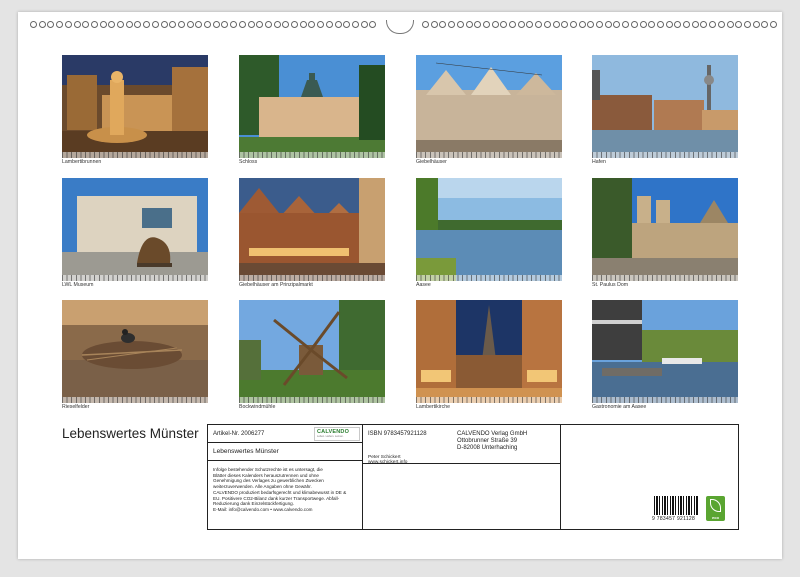 This screenshot has width=800, height=577. Describe the element at coordinates (492, 434) in the screenshot. I see `publisher-line: CALVENDO Verlag GmbH` at that location.